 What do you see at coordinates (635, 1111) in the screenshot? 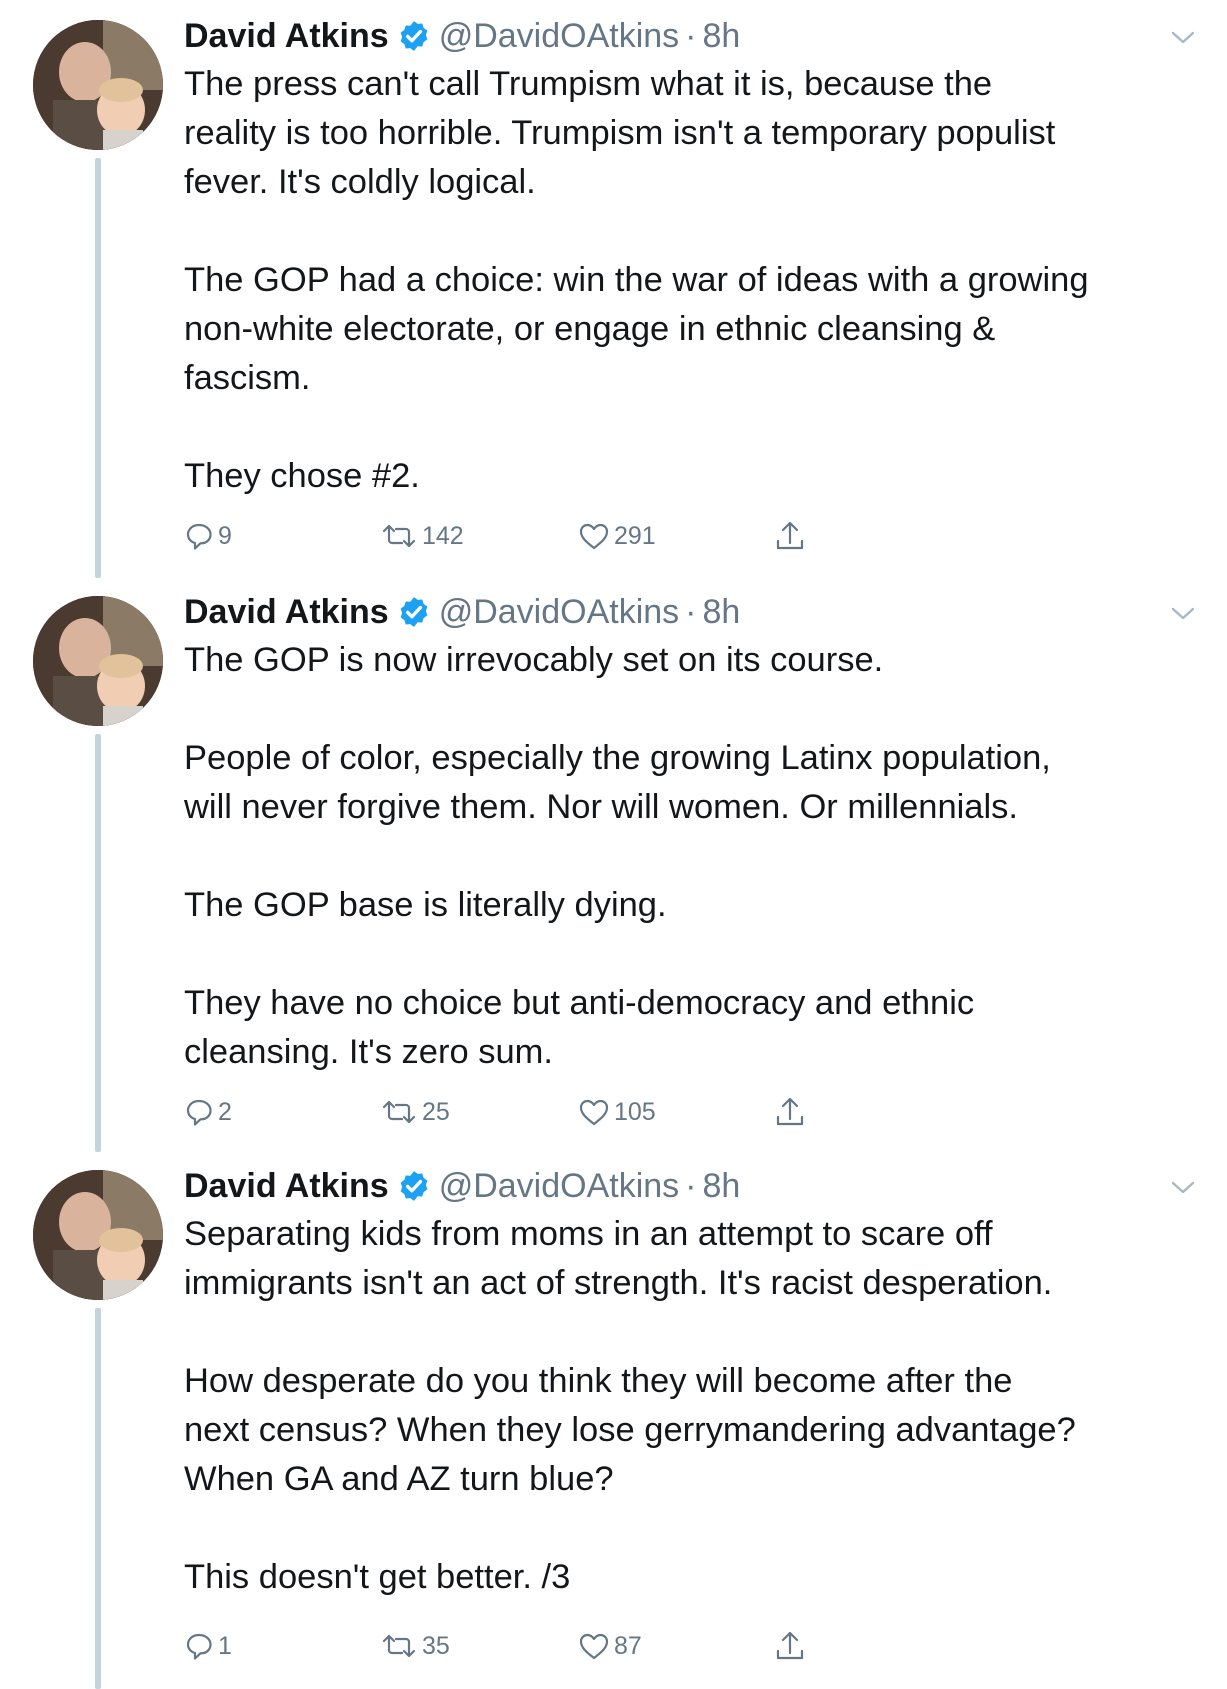
I see `like-count: 105` at bounding box center [635, 1111].